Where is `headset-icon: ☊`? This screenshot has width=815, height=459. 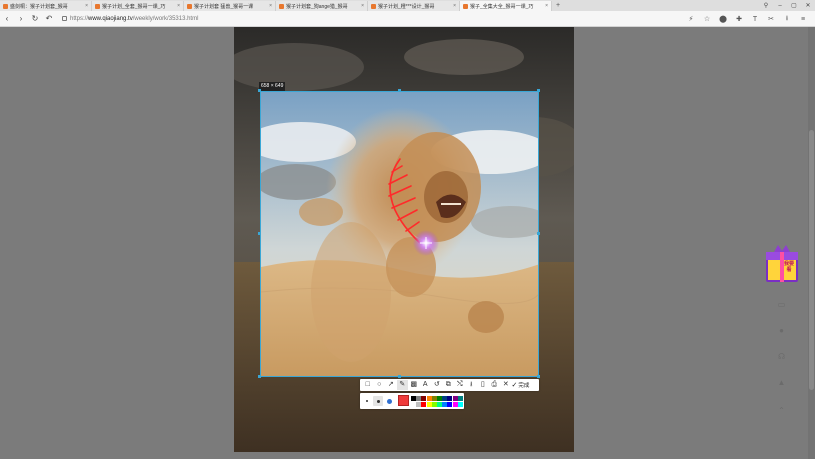 headset-icon: ☊ is located at coordinates (781, 356).